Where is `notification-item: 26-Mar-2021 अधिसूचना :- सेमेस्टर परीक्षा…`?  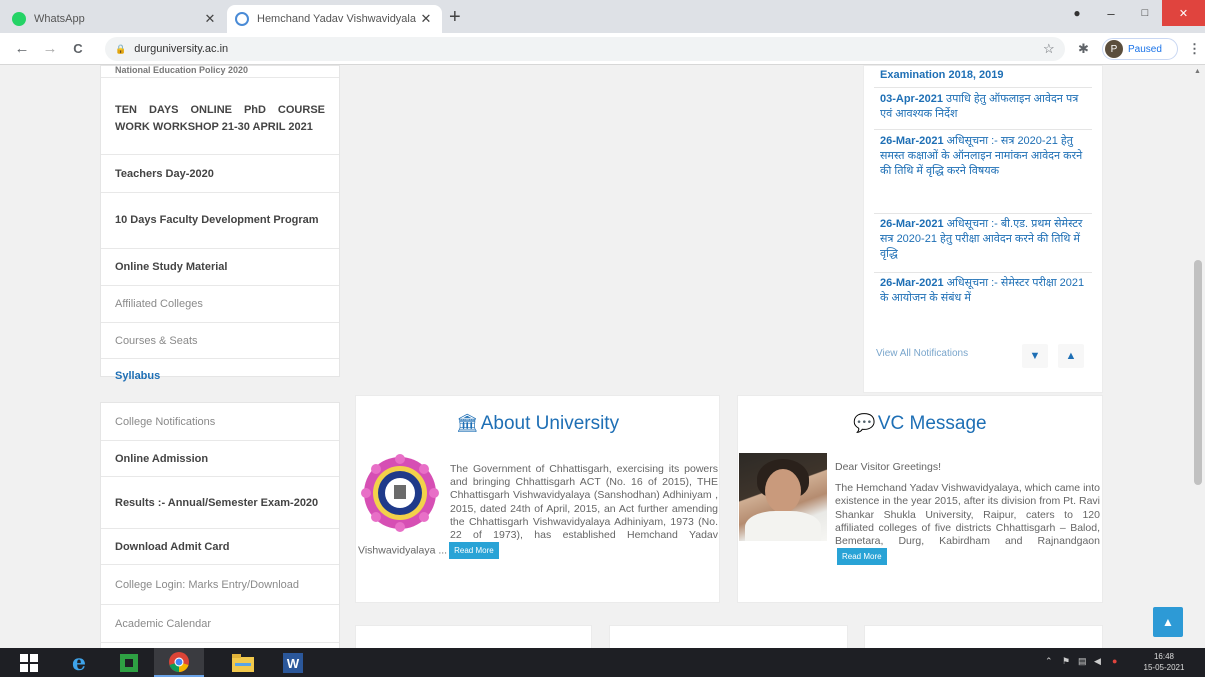 notification-item: 26-Mar-2021 अधिसूचना :- सेमेस्टर परीक्षा… is located at coordinates (983, 296).